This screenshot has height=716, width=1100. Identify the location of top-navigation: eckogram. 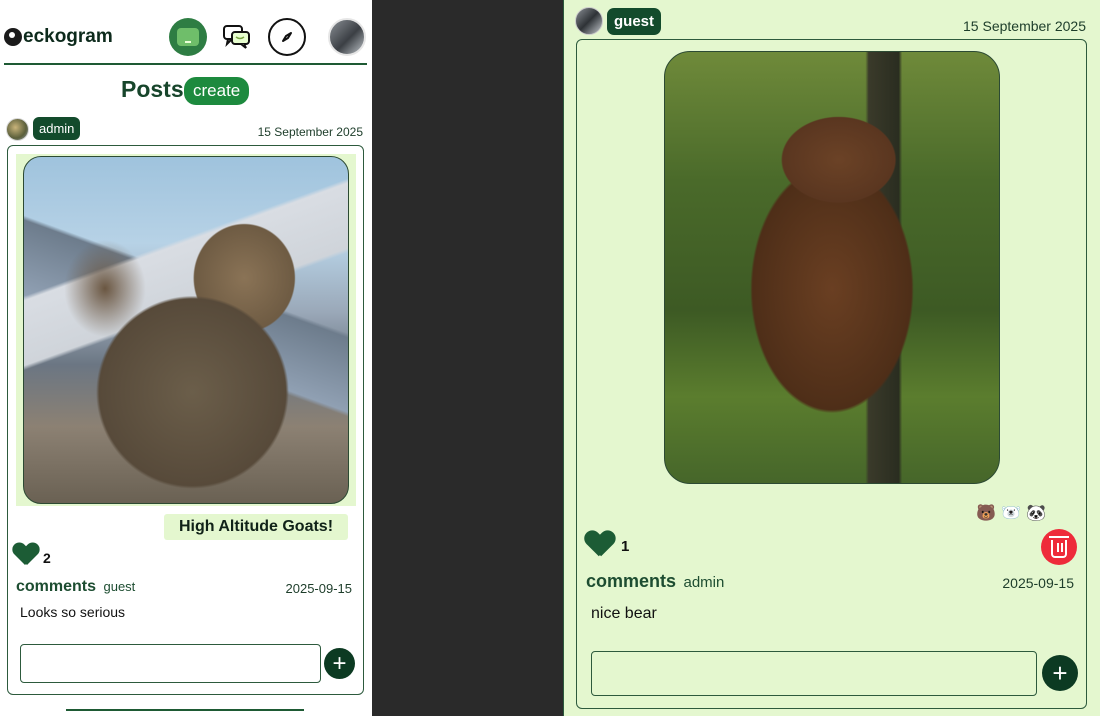
(186, 32).